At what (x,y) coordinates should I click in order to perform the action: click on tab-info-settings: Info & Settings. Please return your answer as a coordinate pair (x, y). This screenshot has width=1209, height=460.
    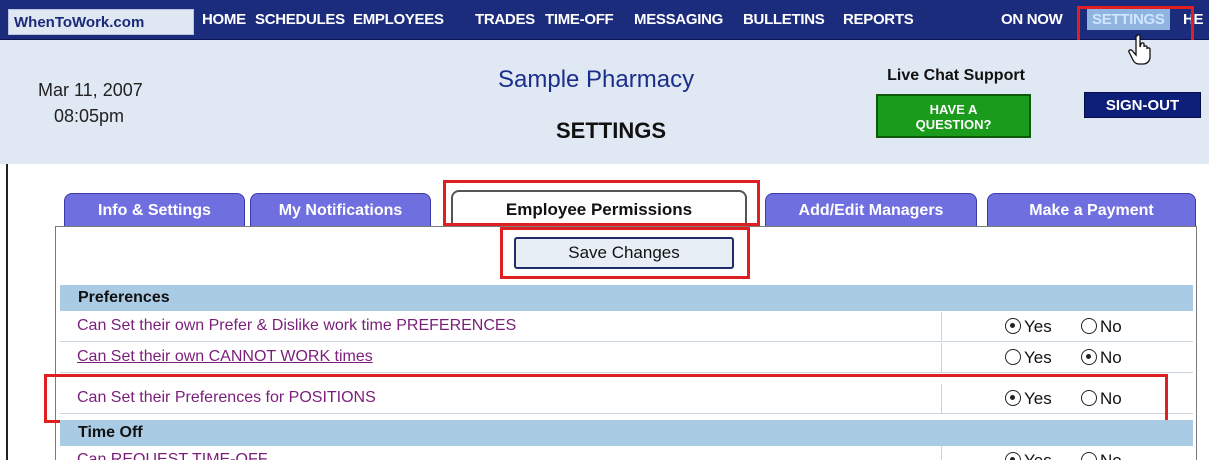
    Looking at the image, I should click on (154, 210).